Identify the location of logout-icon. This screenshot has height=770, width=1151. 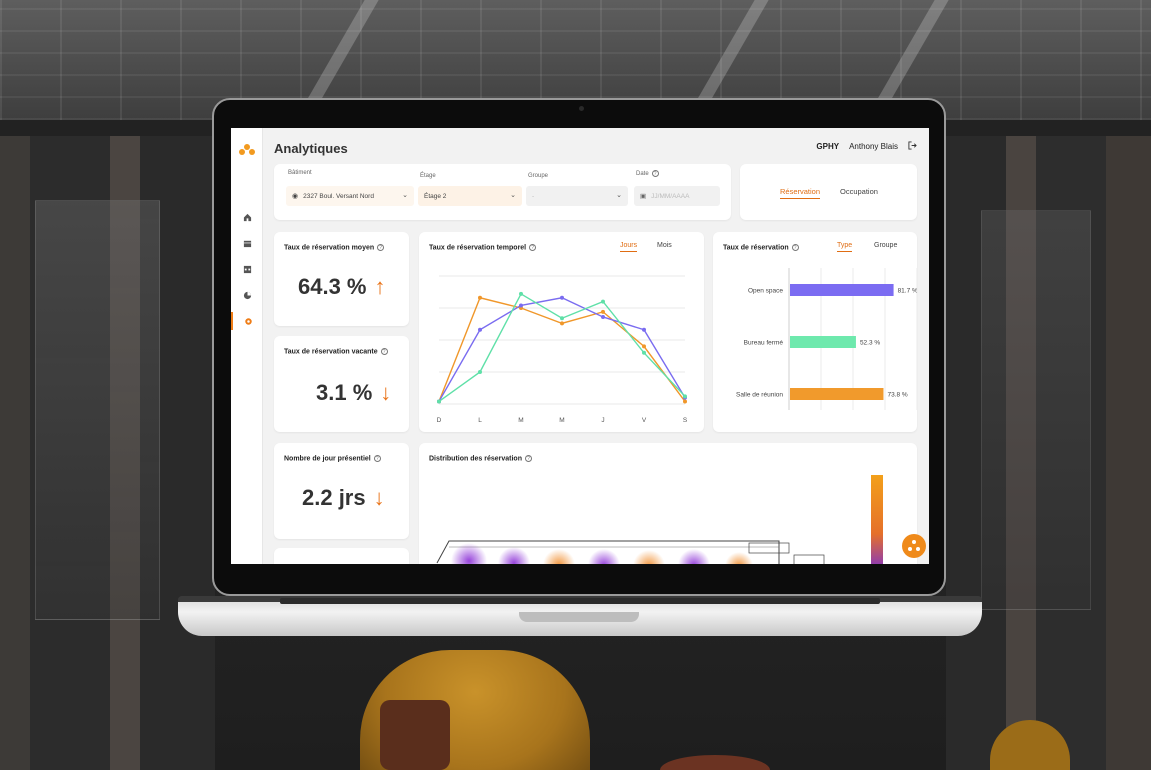
(912, 146).